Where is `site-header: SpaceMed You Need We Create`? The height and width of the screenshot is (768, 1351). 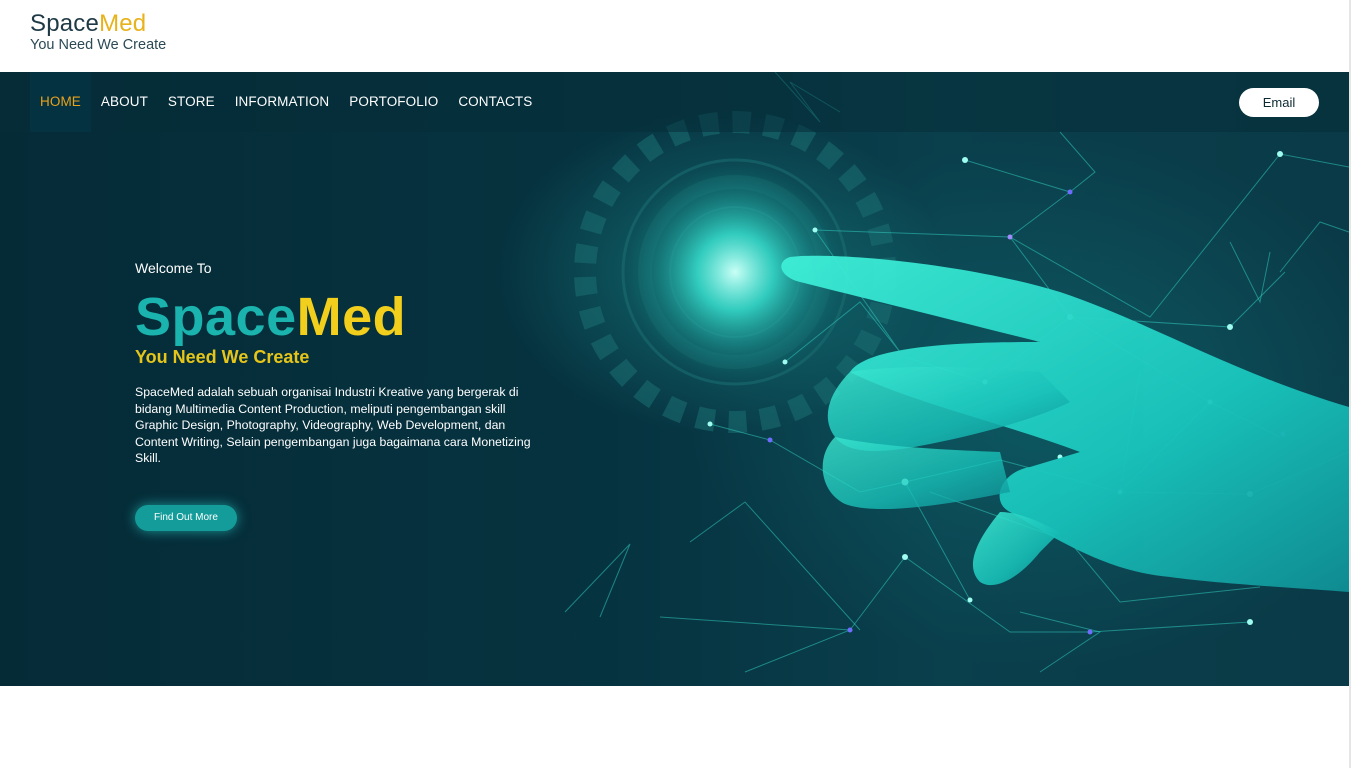 site-header: SpaceMed You Need We Create is located at coordinates (675, 36).